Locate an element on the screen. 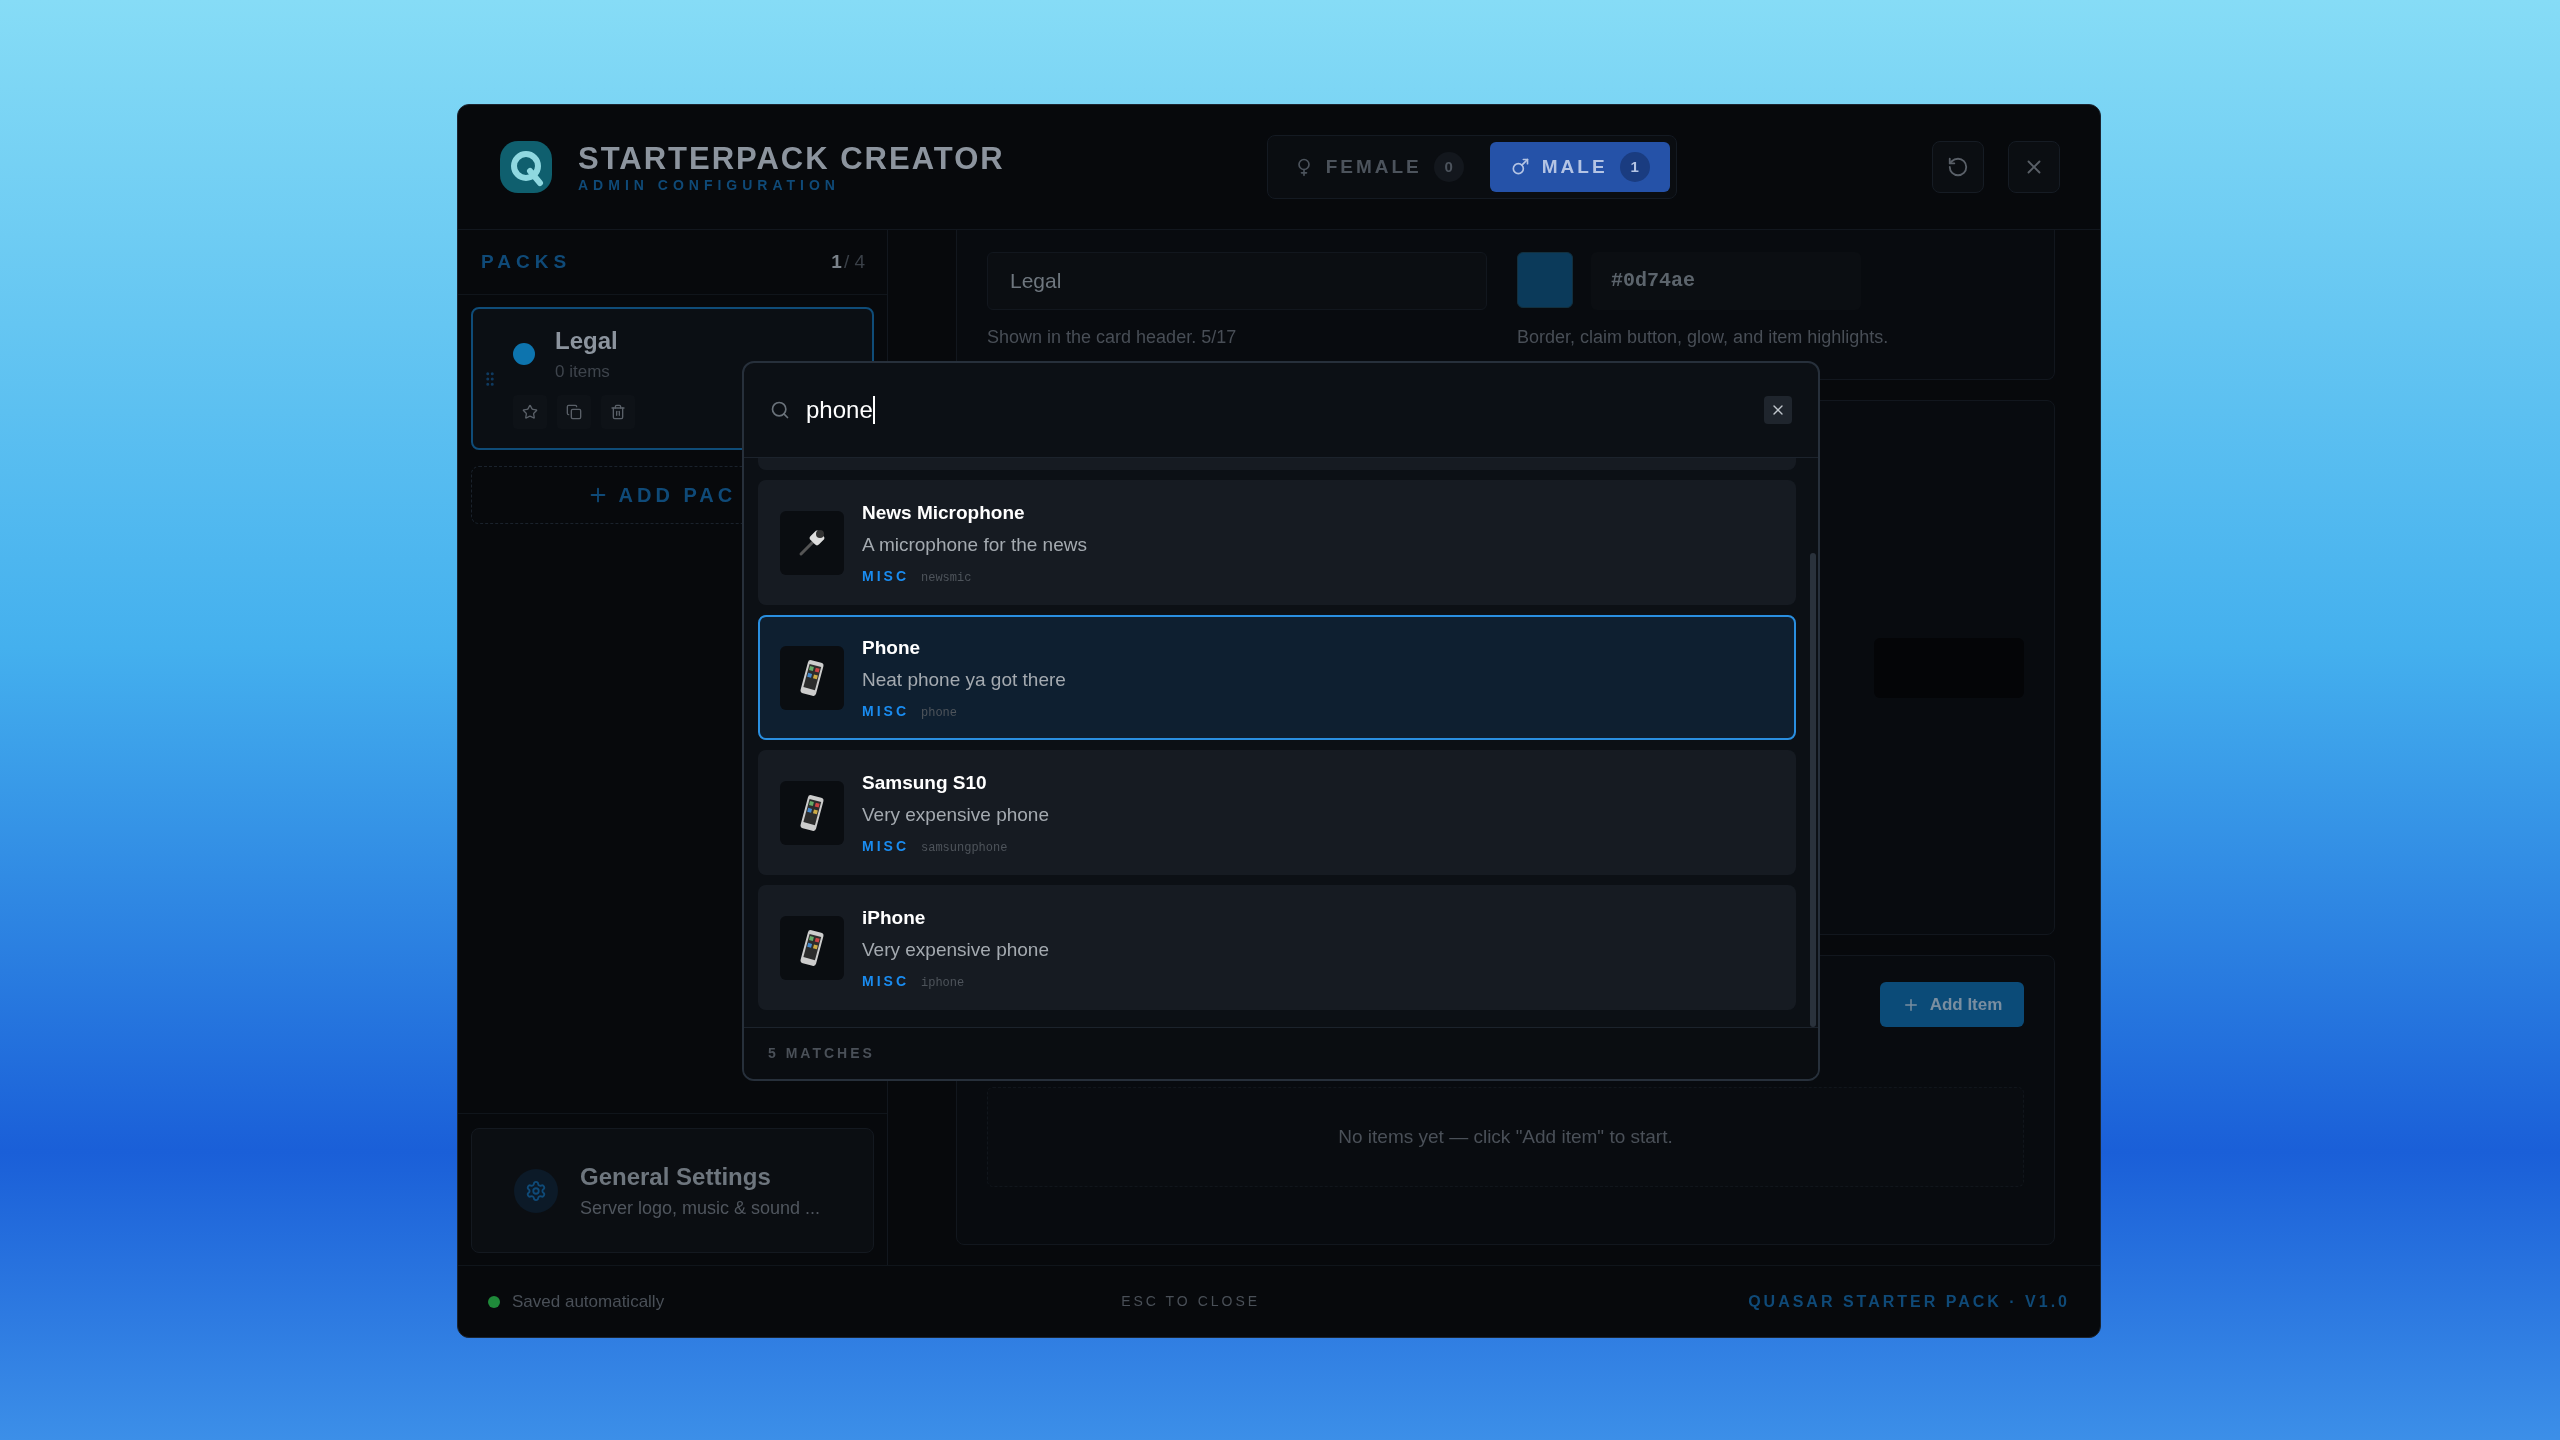  settings-title: General Settings is located at coordinates (676, 1177).